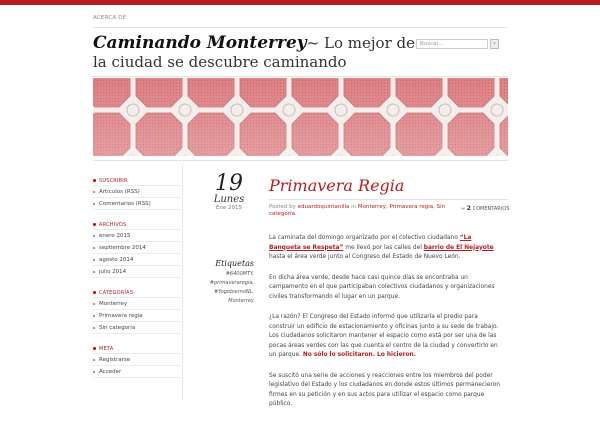  I want to click on banner-divider, so click(300, 160).